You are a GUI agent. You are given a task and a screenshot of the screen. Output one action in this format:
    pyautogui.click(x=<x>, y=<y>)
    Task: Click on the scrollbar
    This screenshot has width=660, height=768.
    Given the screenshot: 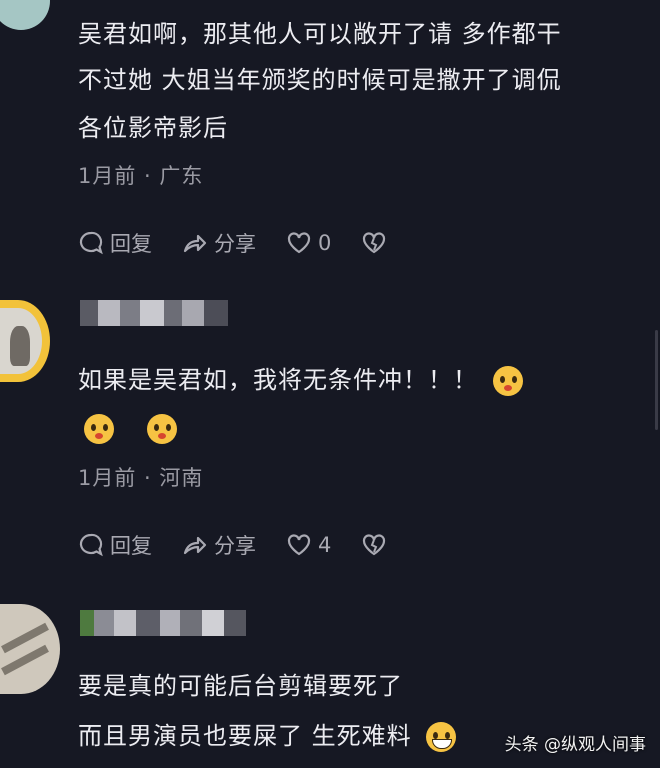 What is the action you would take?
    pyautogui.click(x=656, y=380)
    